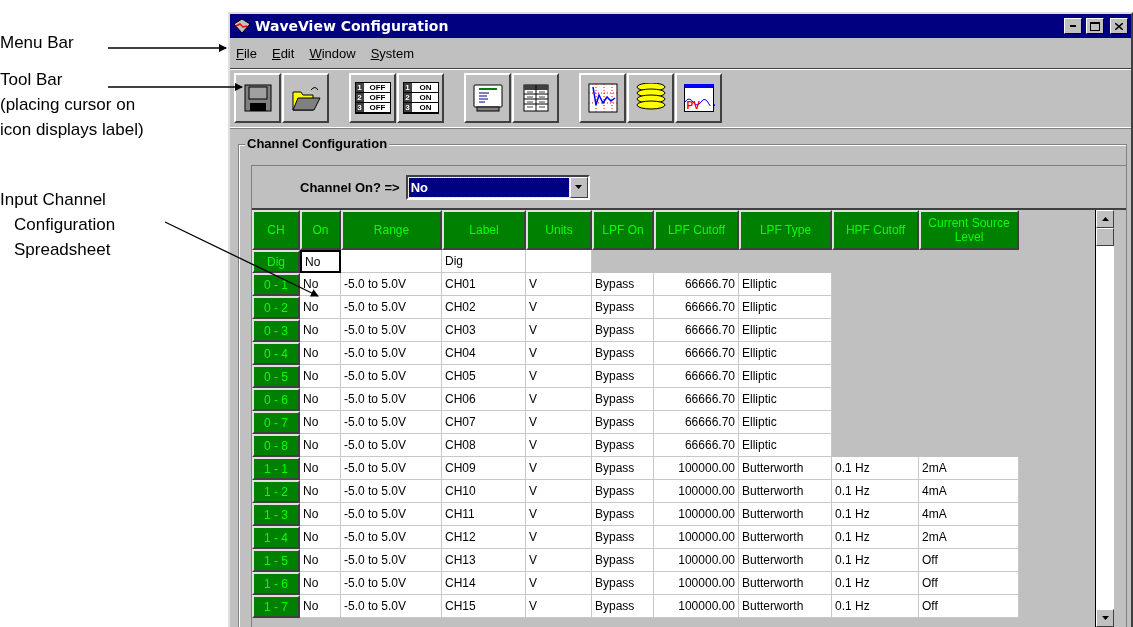 Image resolution: width=1133 pixels, height=627 pixels. I want to click on channel-header: 0 - 2, so click(276, 307).